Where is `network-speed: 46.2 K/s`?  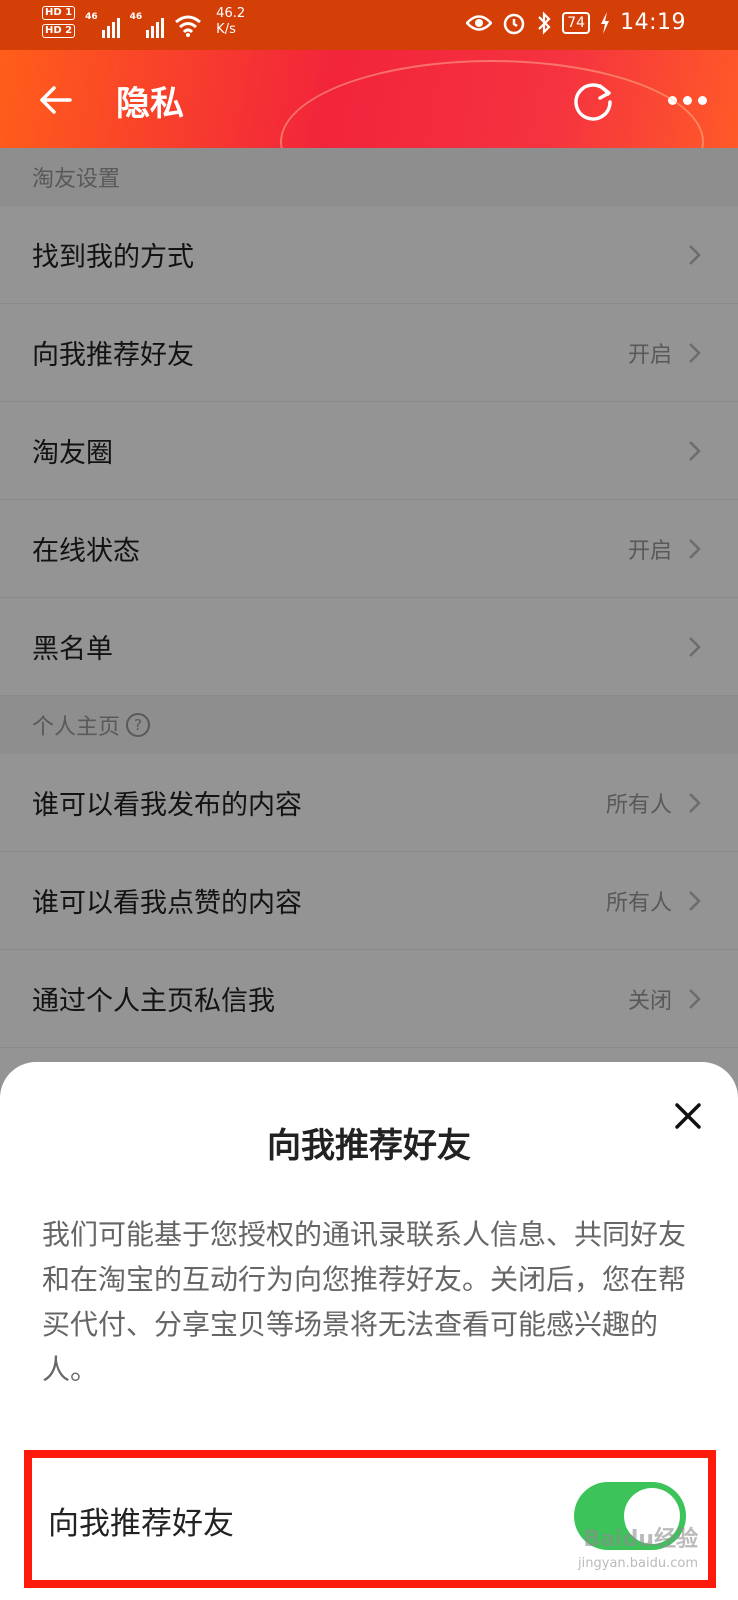 network-speed: 46.2 K/s is located at coordinates (230, 22).